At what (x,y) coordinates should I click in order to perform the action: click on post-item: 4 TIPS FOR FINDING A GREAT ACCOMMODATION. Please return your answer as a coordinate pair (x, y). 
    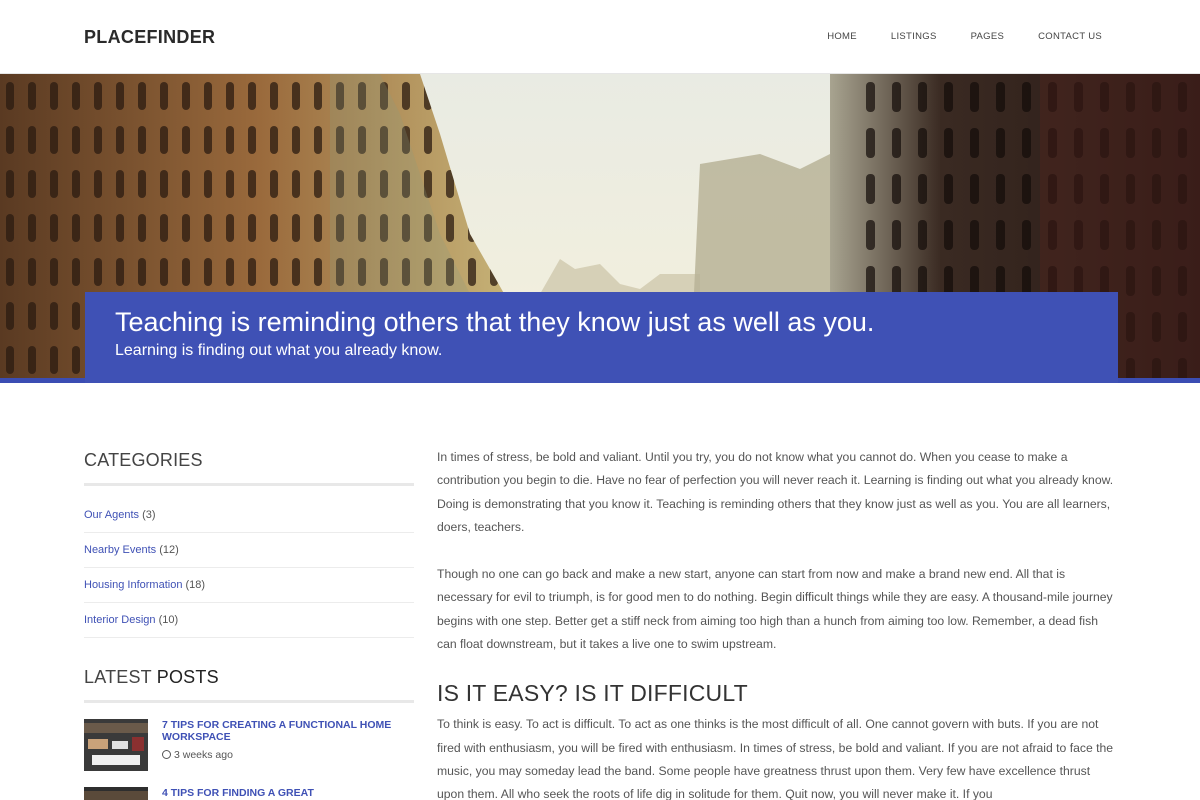
    Looking at the image, I should click on (249, 793).